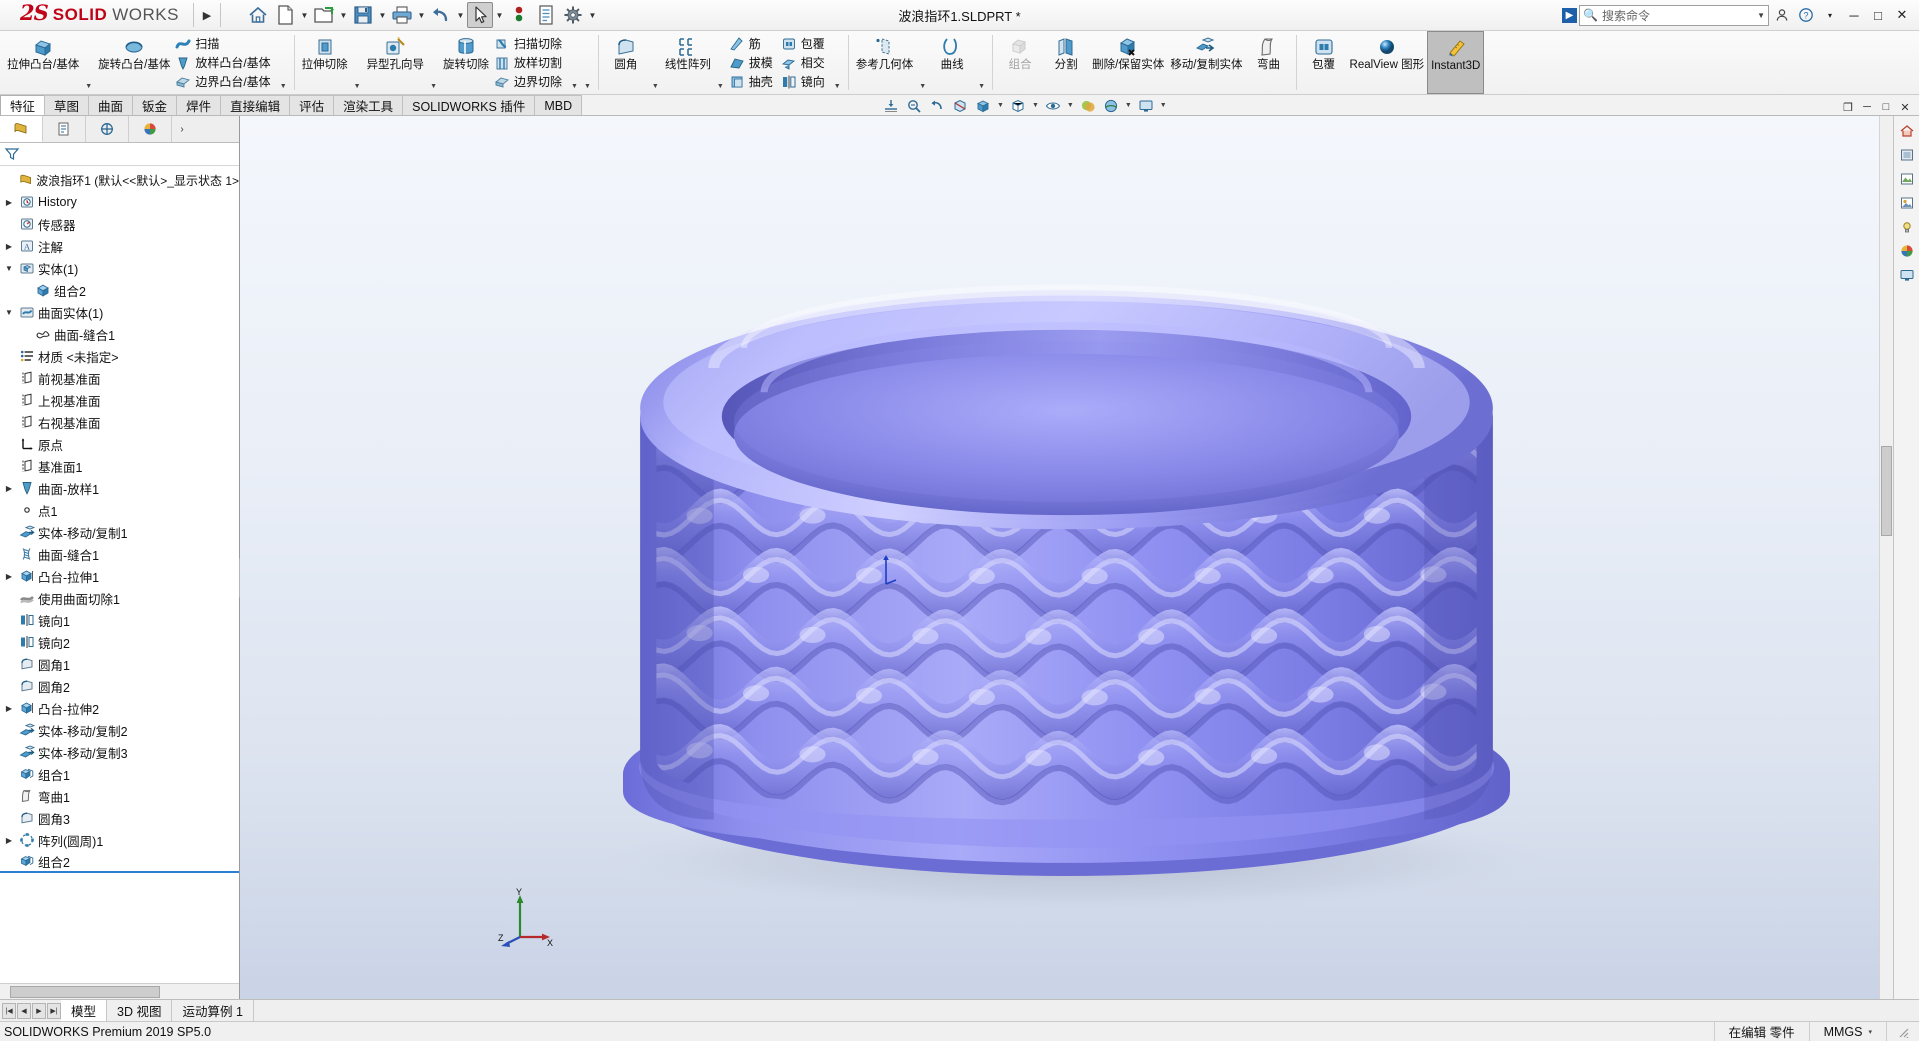  What do you see at coordinates (150, 129) in the screenshot?
I see `display-manager-tab` at bounding box center [150, 129].